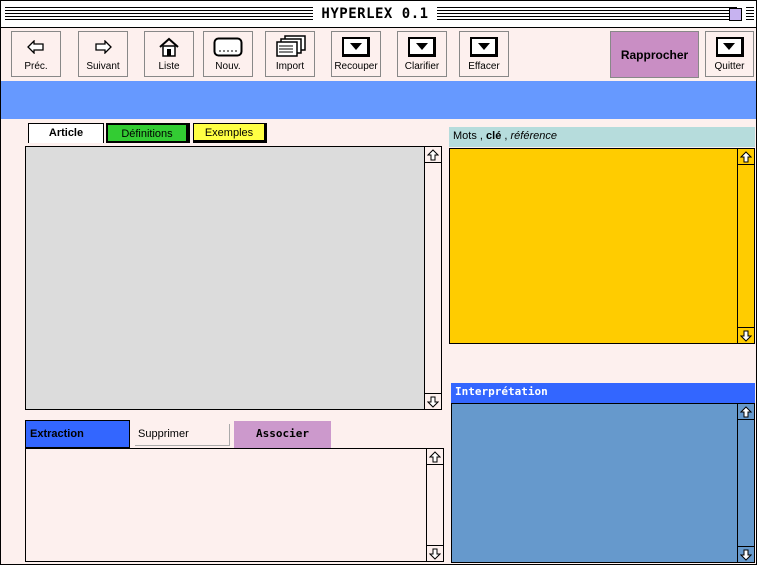  Describe the element at coordinates (282, 434) in the screenshot. I see `associer-button: Associer` at that location.